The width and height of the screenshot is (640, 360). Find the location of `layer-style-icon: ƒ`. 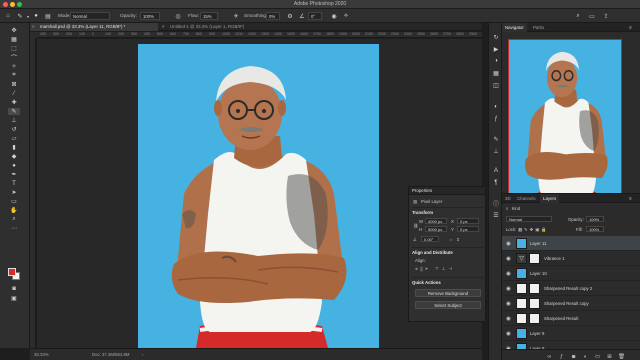

layer-style-icon: ƒ is located at coordinates (561, 356).